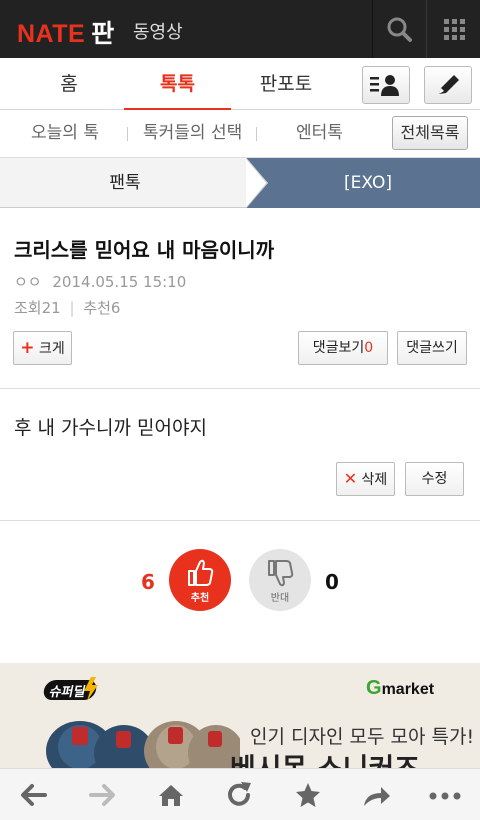 The width and height of the screenshot is (480, 820). What do you see at coordinates (430, 133) in the screenshot?
I see `all-list-button: 전체목록` at bounding box center [430, 133].